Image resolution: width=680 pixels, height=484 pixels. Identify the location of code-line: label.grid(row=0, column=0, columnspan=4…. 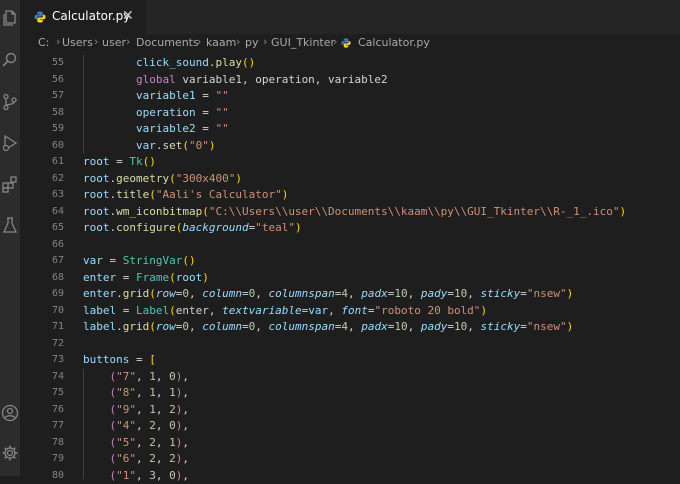
(328, 327).